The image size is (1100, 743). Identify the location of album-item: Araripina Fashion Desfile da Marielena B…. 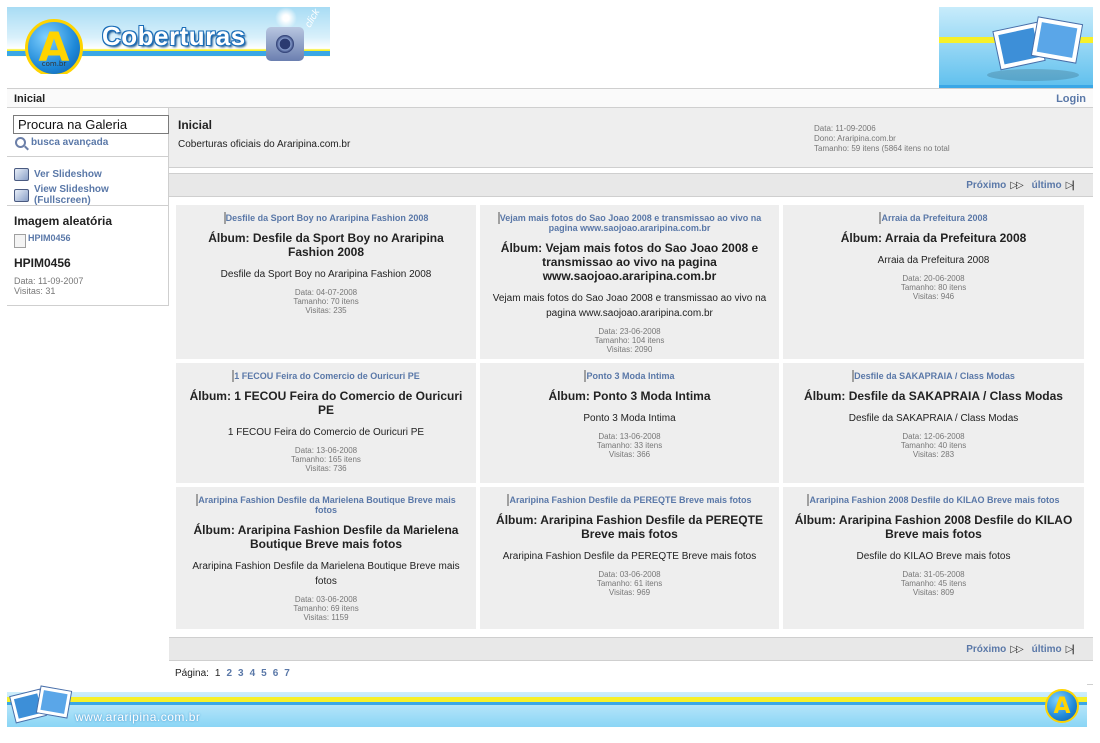
(326, 558).